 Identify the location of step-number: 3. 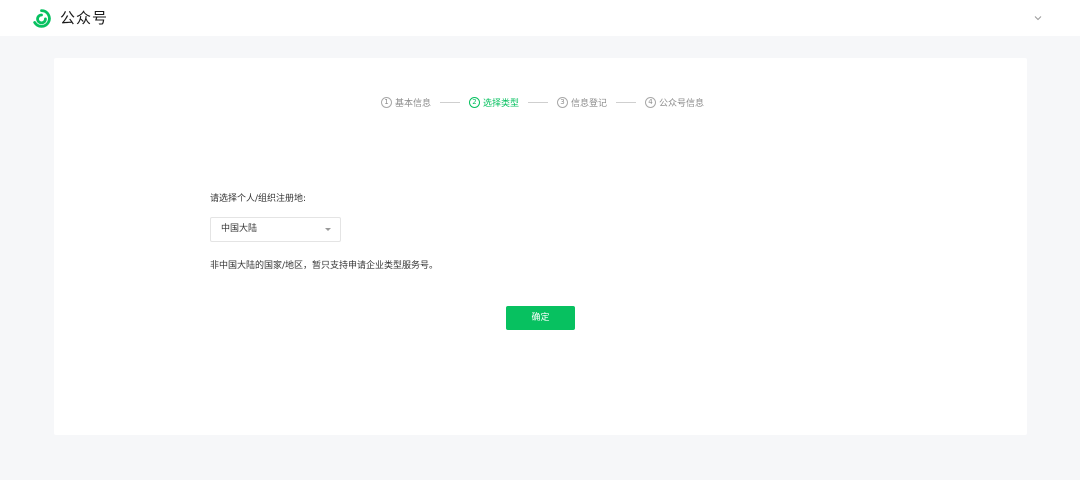
(562, 102).